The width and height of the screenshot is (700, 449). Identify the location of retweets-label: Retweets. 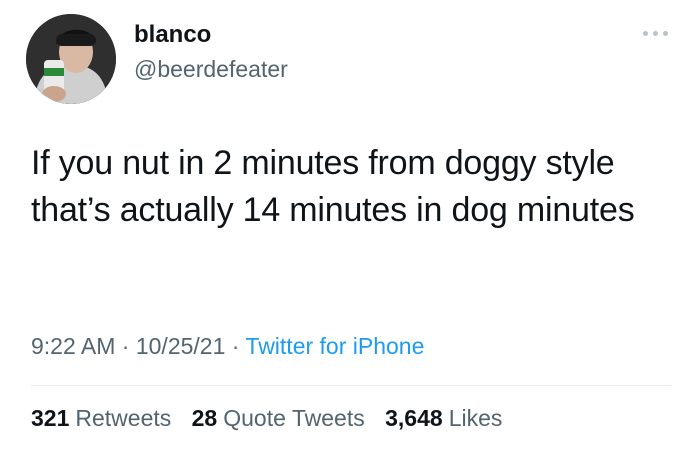
(123, 418).